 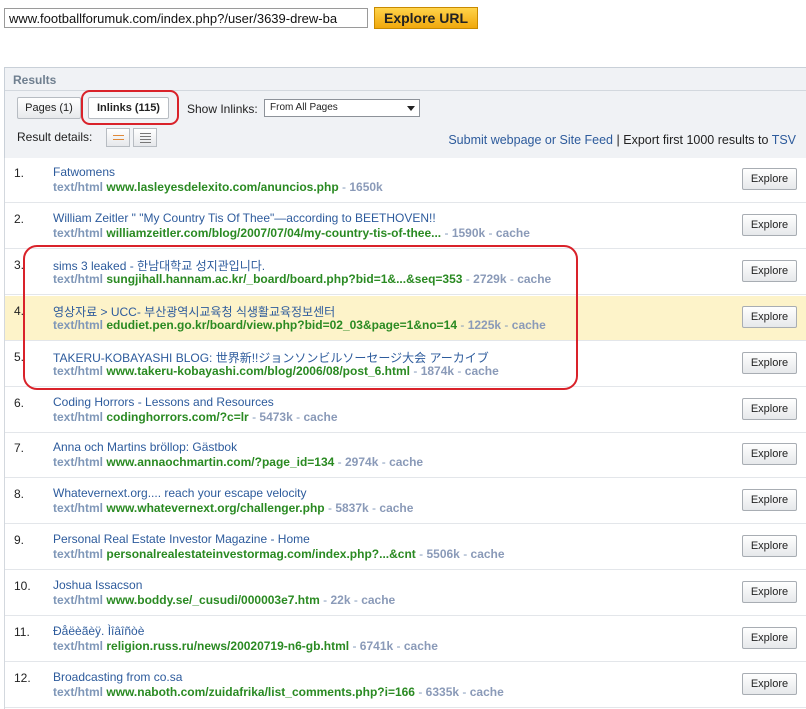 I want to click on submit-webpage-link: Submit webpage or Site Feed, so click(x=530, y=140).